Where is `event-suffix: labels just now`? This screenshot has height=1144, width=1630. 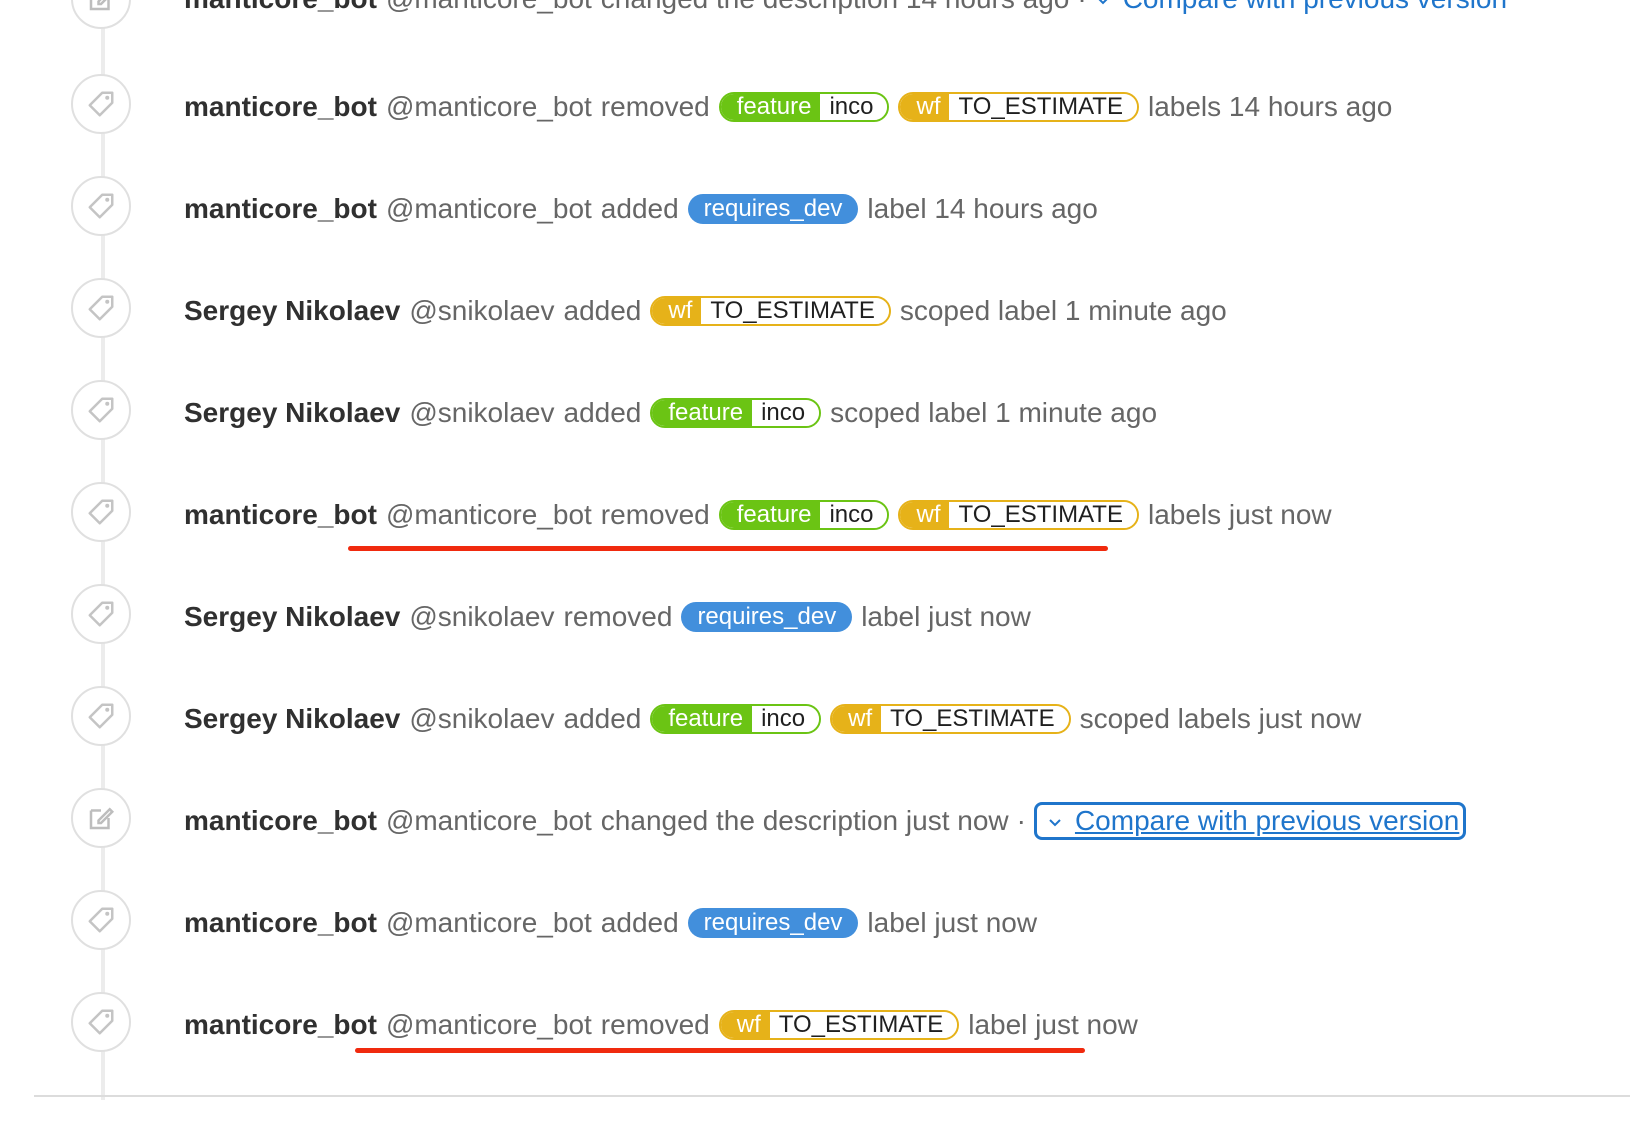 event-suffix: labels just now is located at coordinates (1239, 514).